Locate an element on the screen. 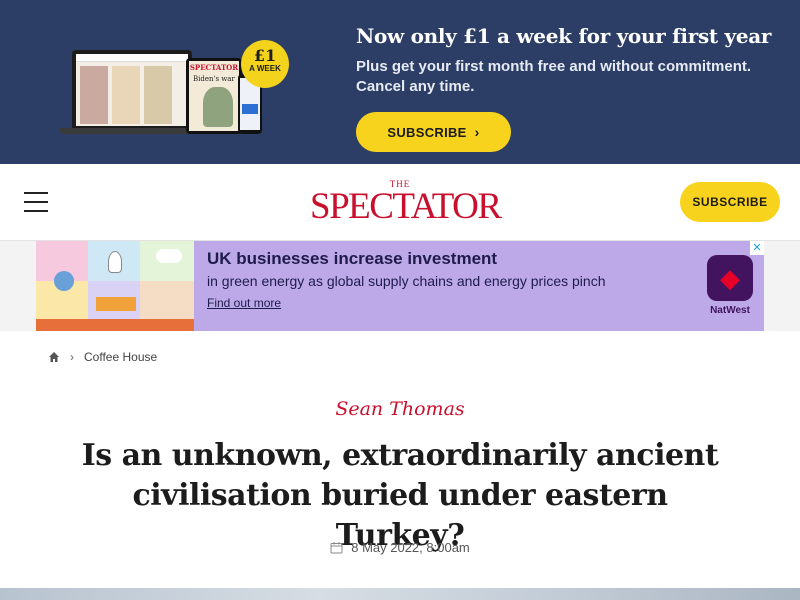  spectator-logo: THE SPECTATOR is located at coordinates (406, 203).